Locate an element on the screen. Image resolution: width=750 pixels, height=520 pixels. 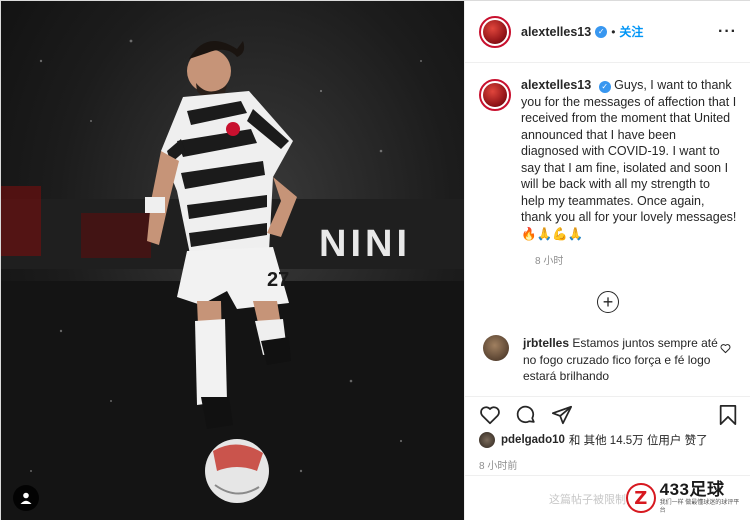
site-watermark: Z 433足球 我们一样 做最懂球迷的球评平台 is located at coordinates (685, 498).